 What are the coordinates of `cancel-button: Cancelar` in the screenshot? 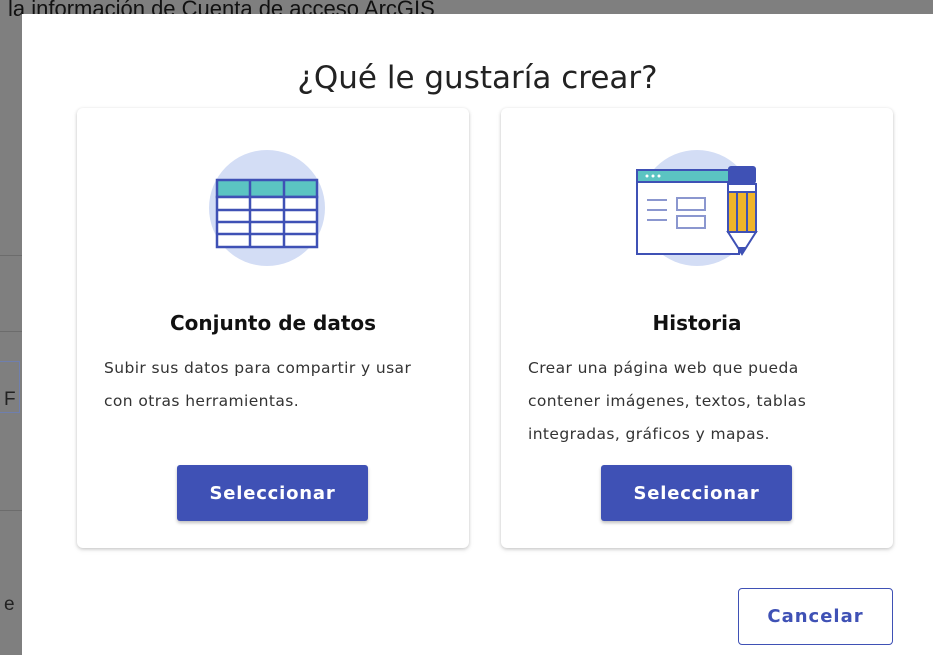 It's located at (815, 616).